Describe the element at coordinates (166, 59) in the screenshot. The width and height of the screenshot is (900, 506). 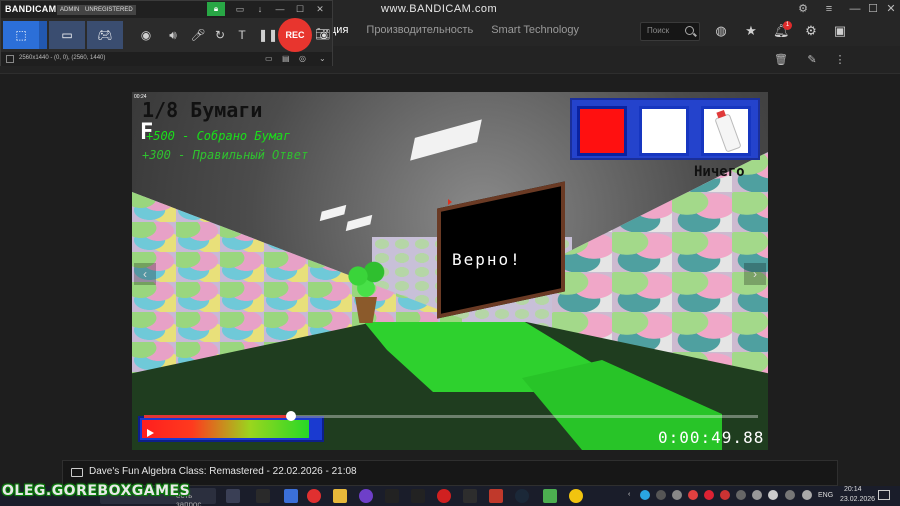
I see `recorder-status-bar: 2560x1440 - (0, 0), (2560, 1440) ▭ ▤ ◎ ⌄` at that location.